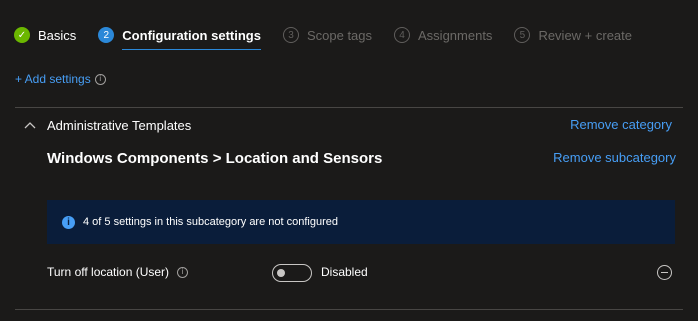 This screenshot has height=321, width=698. Describe the element at coordinates (292, 273) in the screenshot. I see `setting-toggle` at that location.